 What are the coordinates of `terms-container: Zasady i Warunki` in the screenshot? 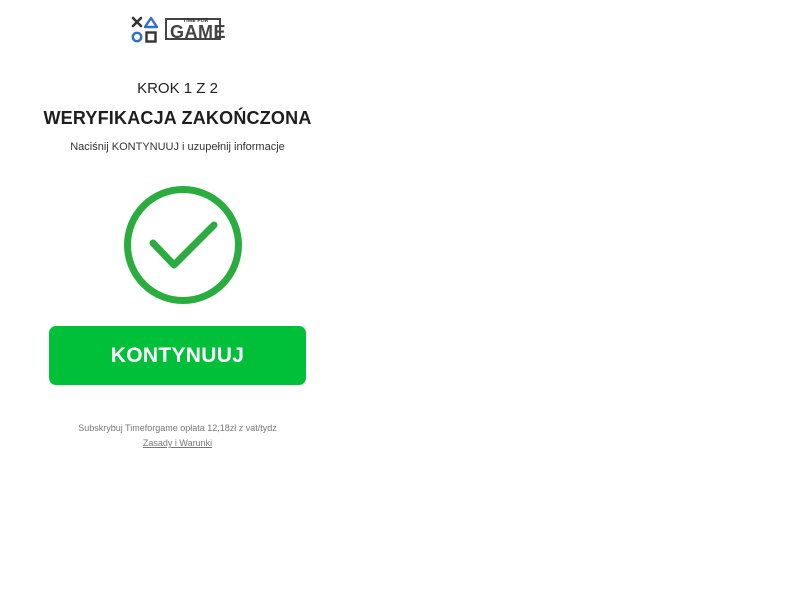 It's located at (177, 443).